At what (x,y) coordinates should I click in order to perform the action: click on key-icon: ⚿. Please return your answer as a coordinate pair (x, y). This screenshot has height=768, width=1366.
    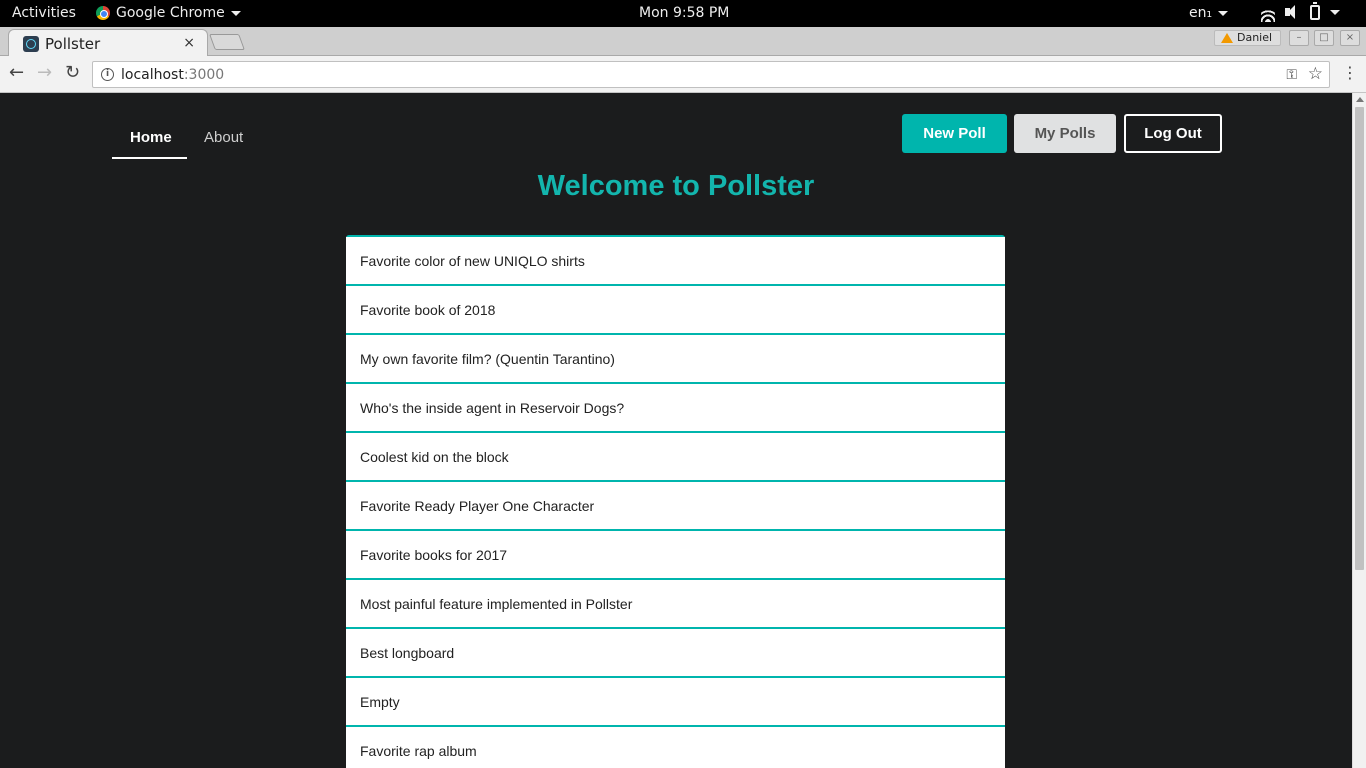
    Looking at the image, I should click on (1291, 74).